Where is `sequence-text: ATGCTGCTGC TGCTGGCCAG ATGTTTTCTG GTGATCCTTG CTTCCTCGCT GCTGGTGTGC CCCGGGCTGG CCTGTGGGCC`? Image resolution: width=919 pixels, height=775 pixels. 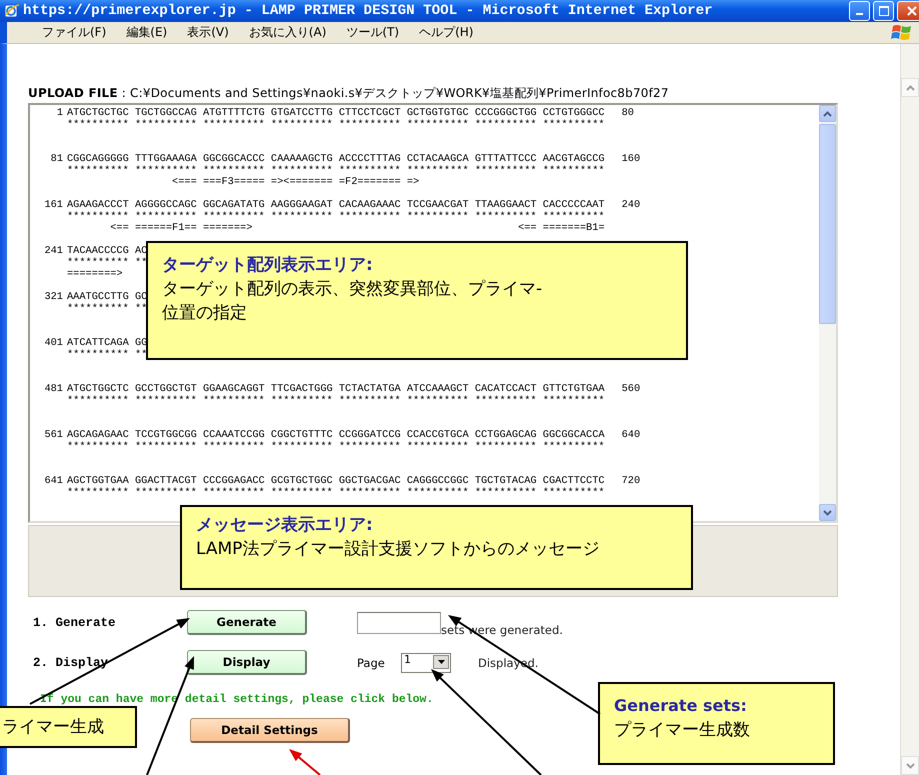
sequence-text: ATGCTGCTGC TGCTGGCCAG ATGTTTTCTG GTGATCCTTG CTTCCTCGCT GCTGGTGTGC CCCGGGCTGG CCTGTGGGCC is located at coordinates (336, 114).